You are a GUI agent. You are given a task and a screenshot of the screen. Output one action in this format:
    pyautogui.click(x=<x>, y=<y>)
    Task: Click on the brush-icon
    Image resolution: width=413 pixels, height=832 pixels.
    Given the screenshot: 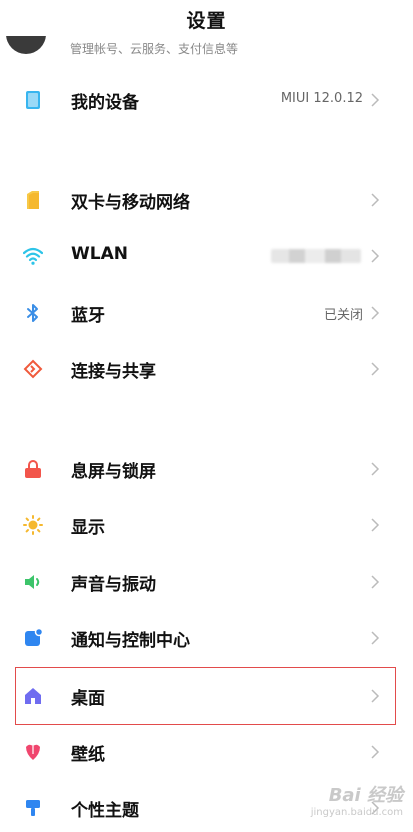 What is the action you would take?
    pyautogui.click(x=33, y=808)
    